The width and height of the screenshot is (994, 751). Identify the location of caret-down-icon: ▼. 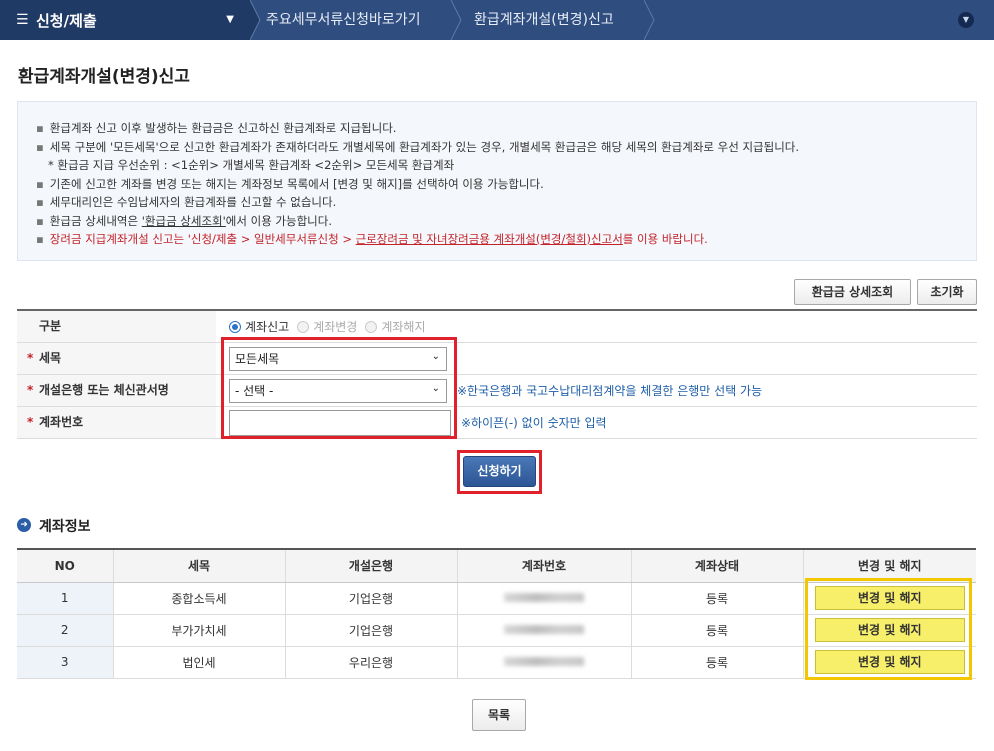
(230, 19).